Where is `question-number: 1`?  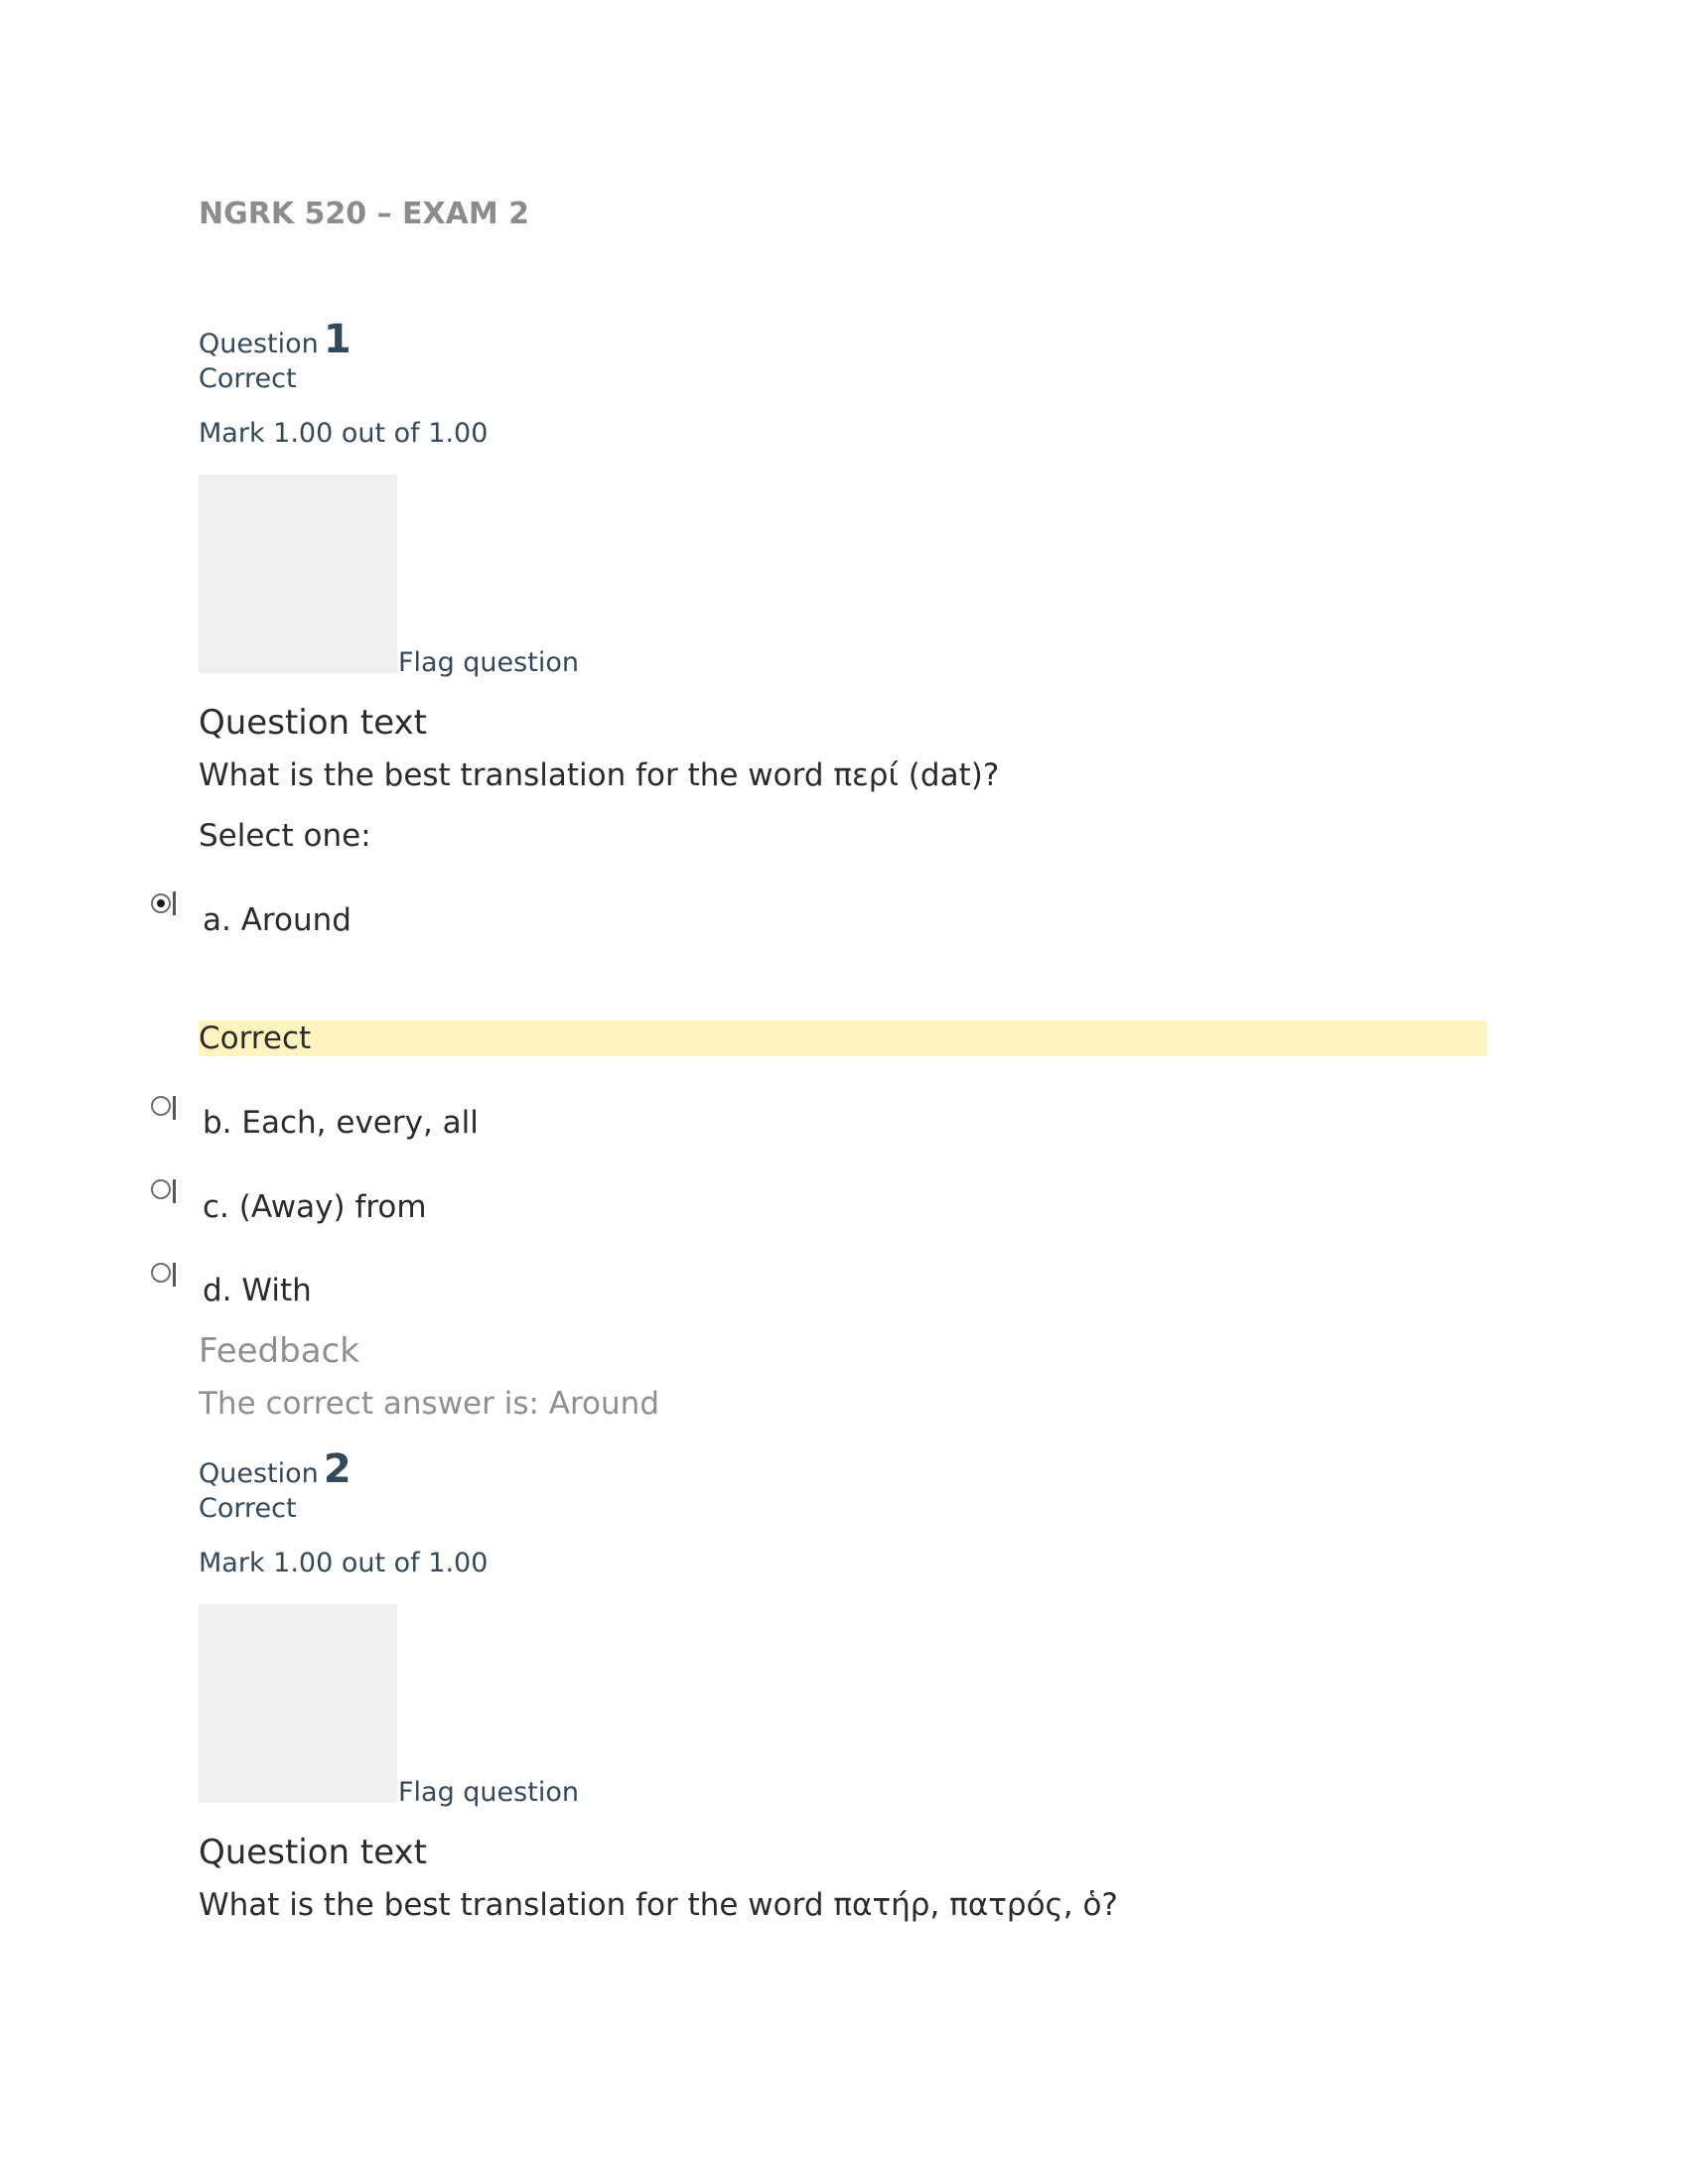 question-number: 1 is located at coordinates (337, 339).